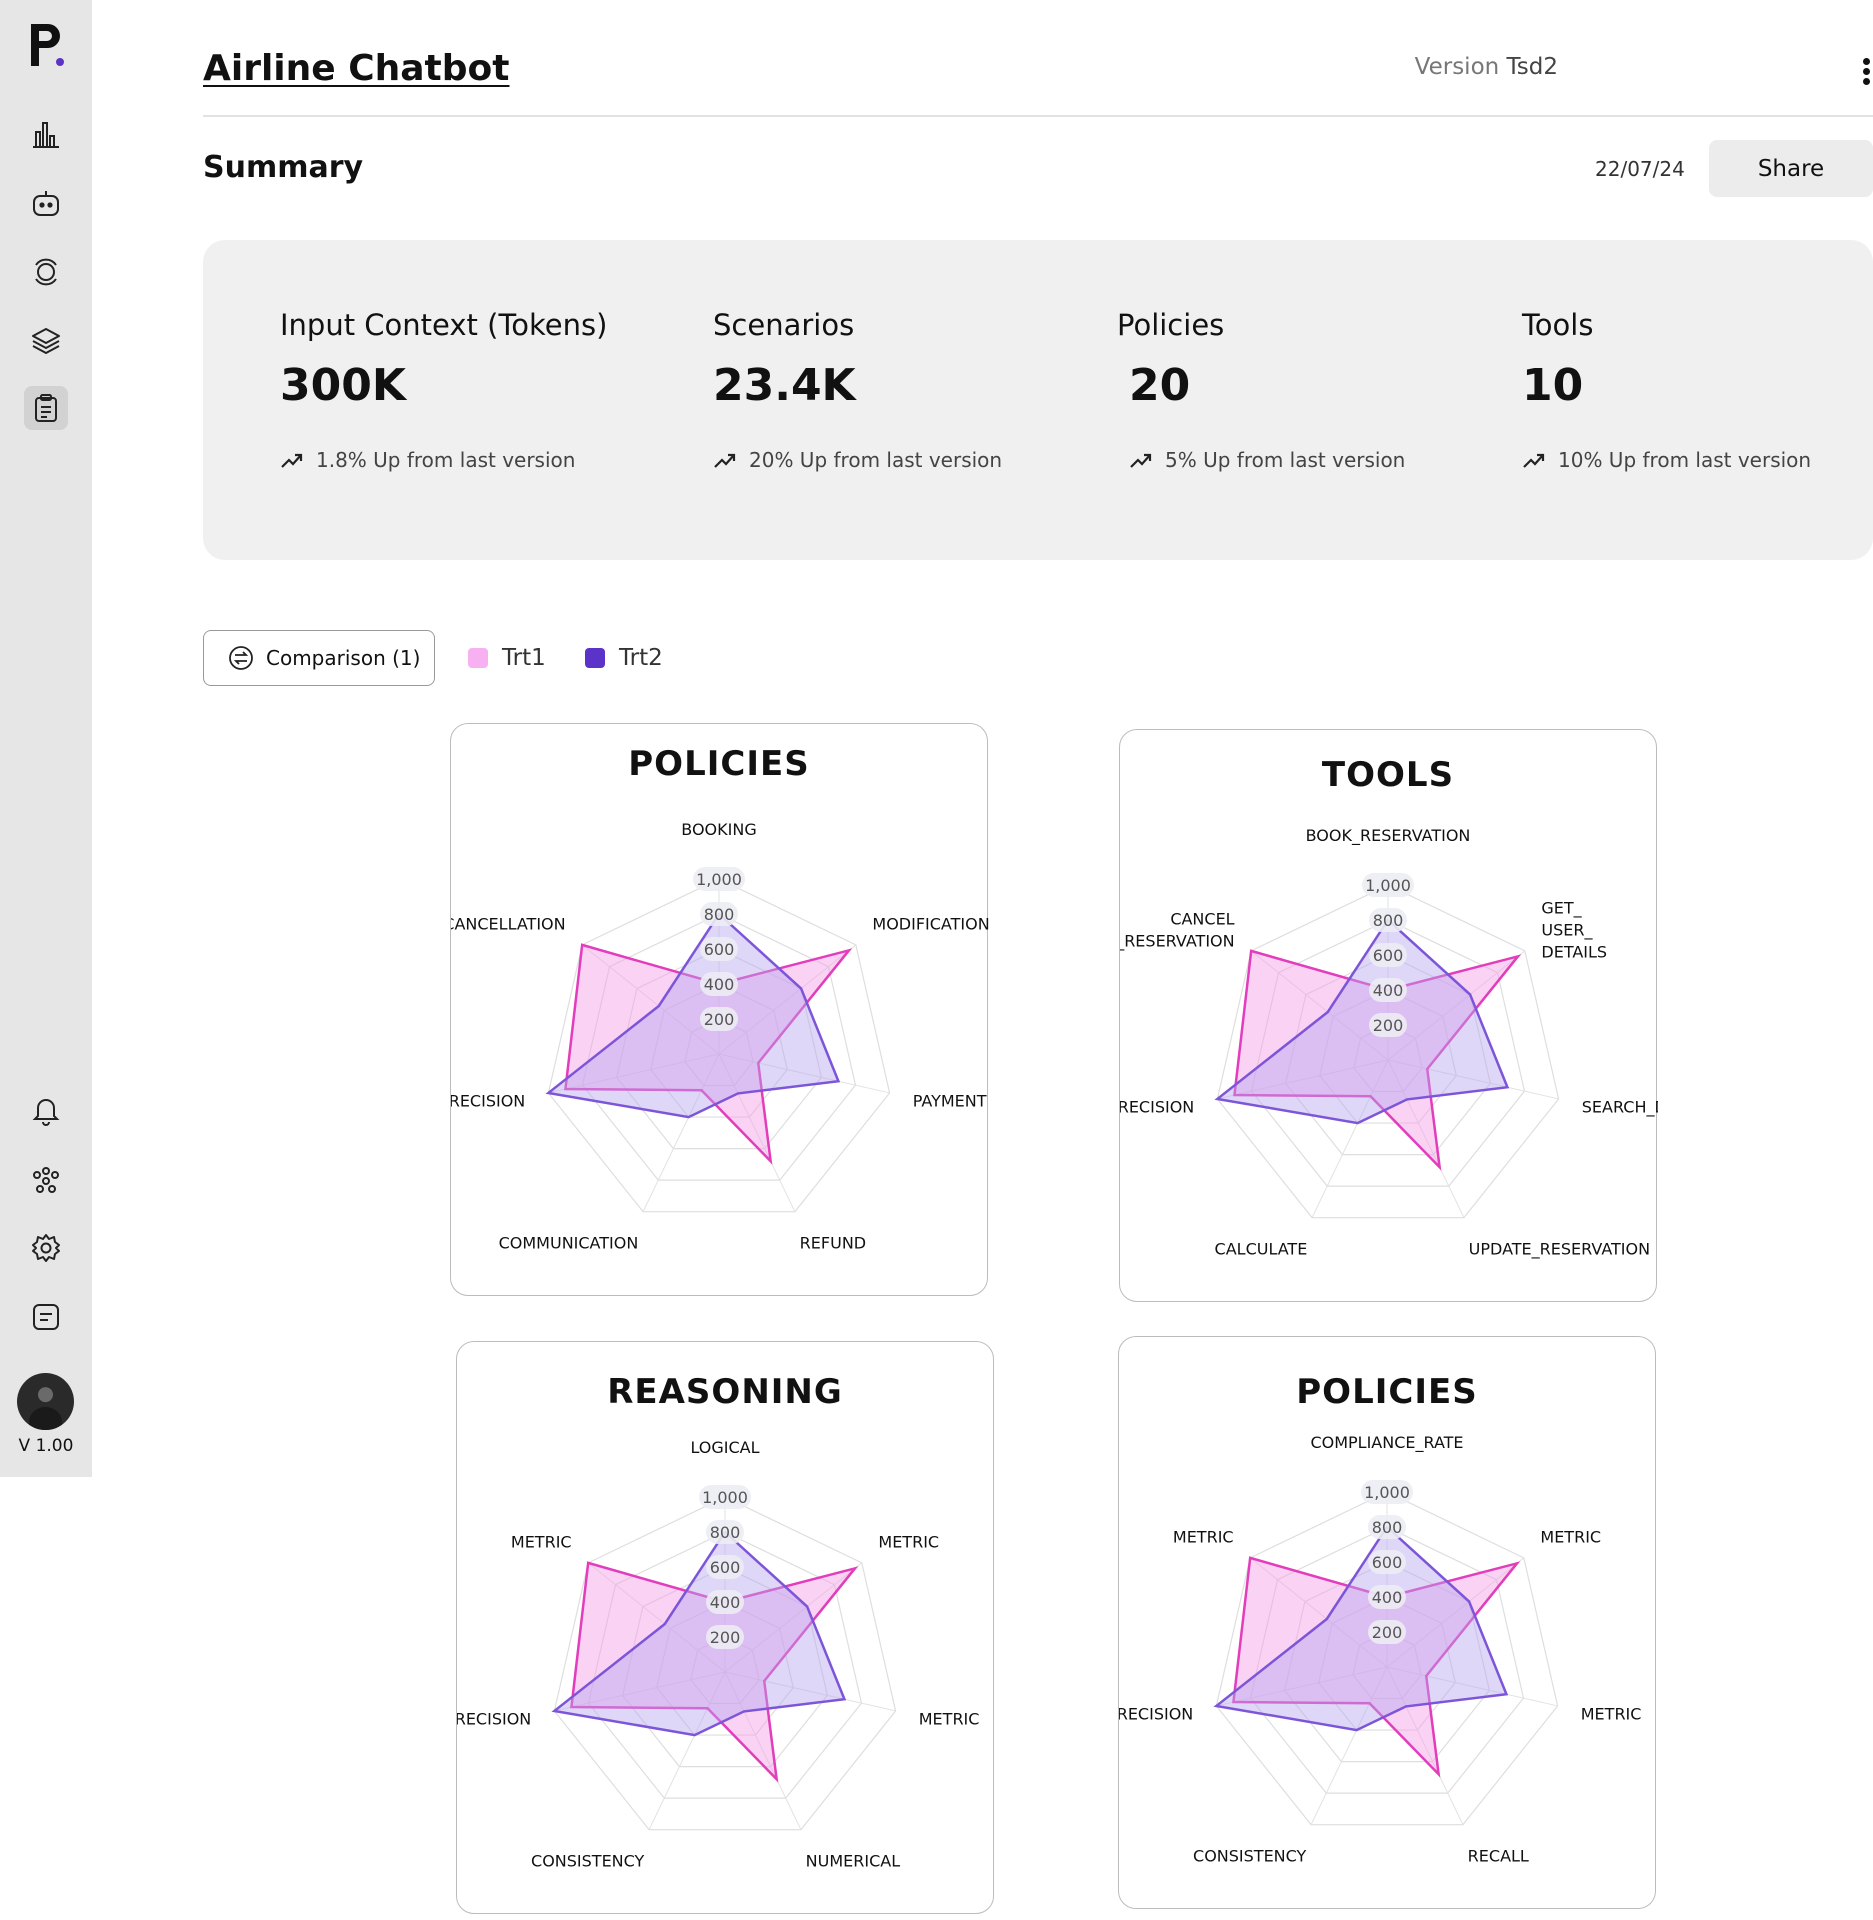 This screenshot has height=1920, width=1873. Describe the element at coordinates (1498, 1855) in the screenshot. I see `radar-category-label: RECALL` at that location.